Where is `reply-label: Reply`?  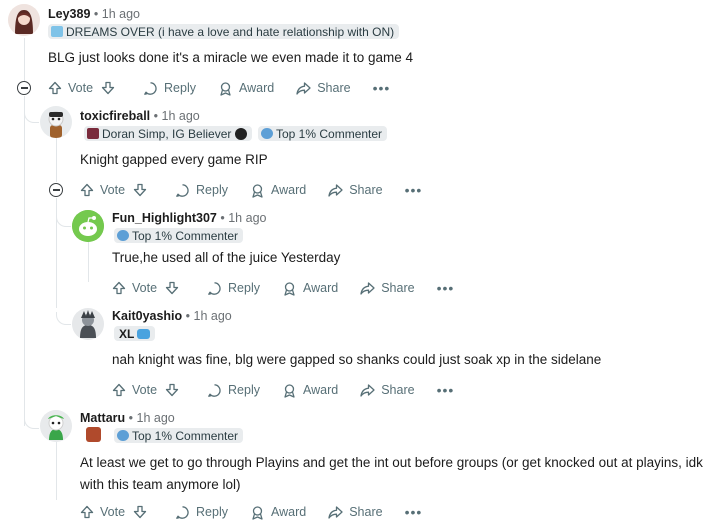
reply-label: Reply is located at coordinates (212, 190).